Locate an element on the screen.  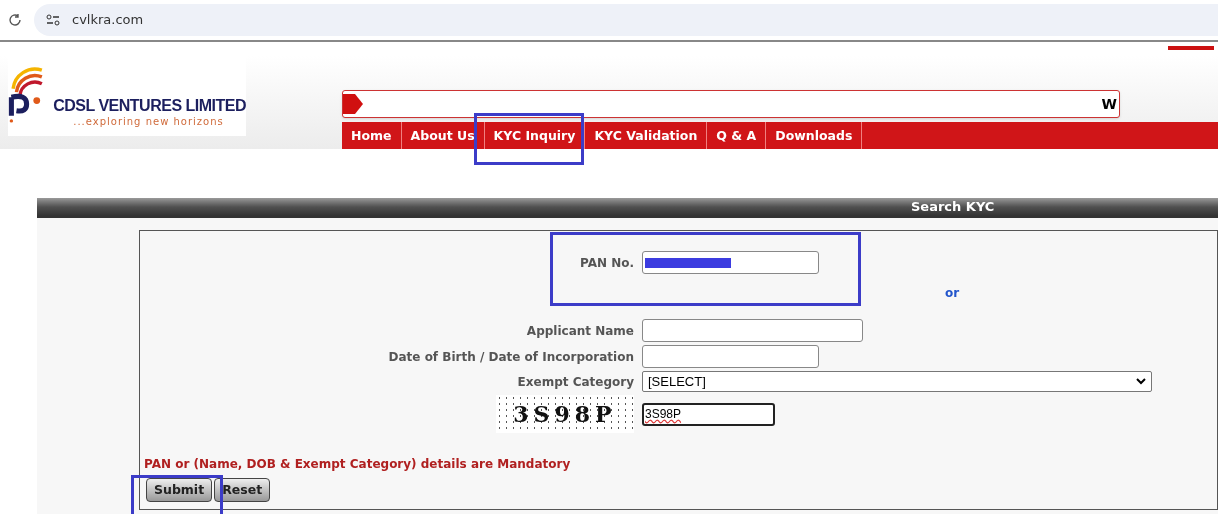
ticker-text: W is located at coordinates (1109, 104).